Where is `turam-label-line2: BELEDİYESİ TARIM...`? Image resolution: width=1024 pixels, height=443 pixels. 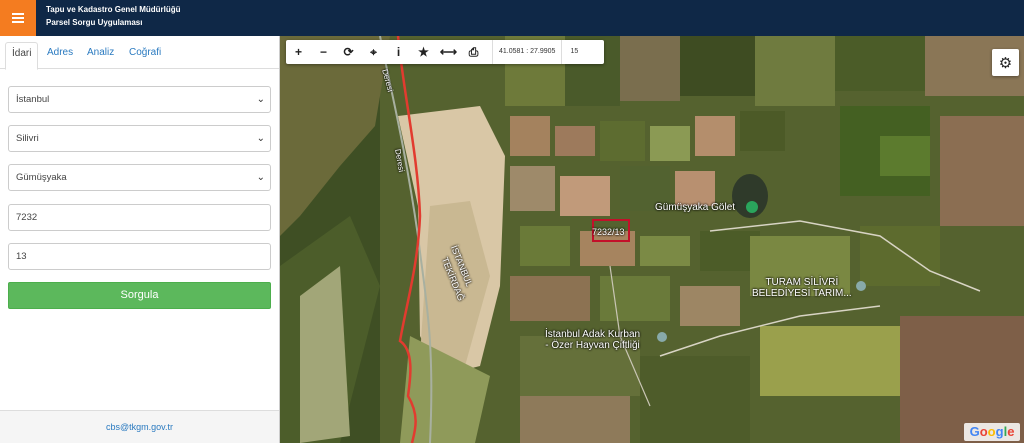 turam-label-line2: BELEDİYESİ TARIM... is located at coordinates (802, 293).